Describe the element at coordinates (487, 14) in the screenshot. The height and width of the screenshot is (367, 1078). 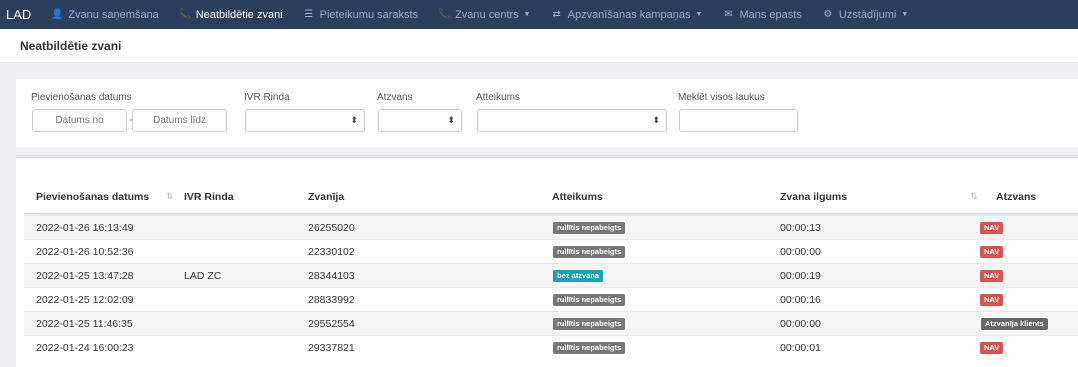
I see `nav-item-label: Zvanu centrs` at that location.